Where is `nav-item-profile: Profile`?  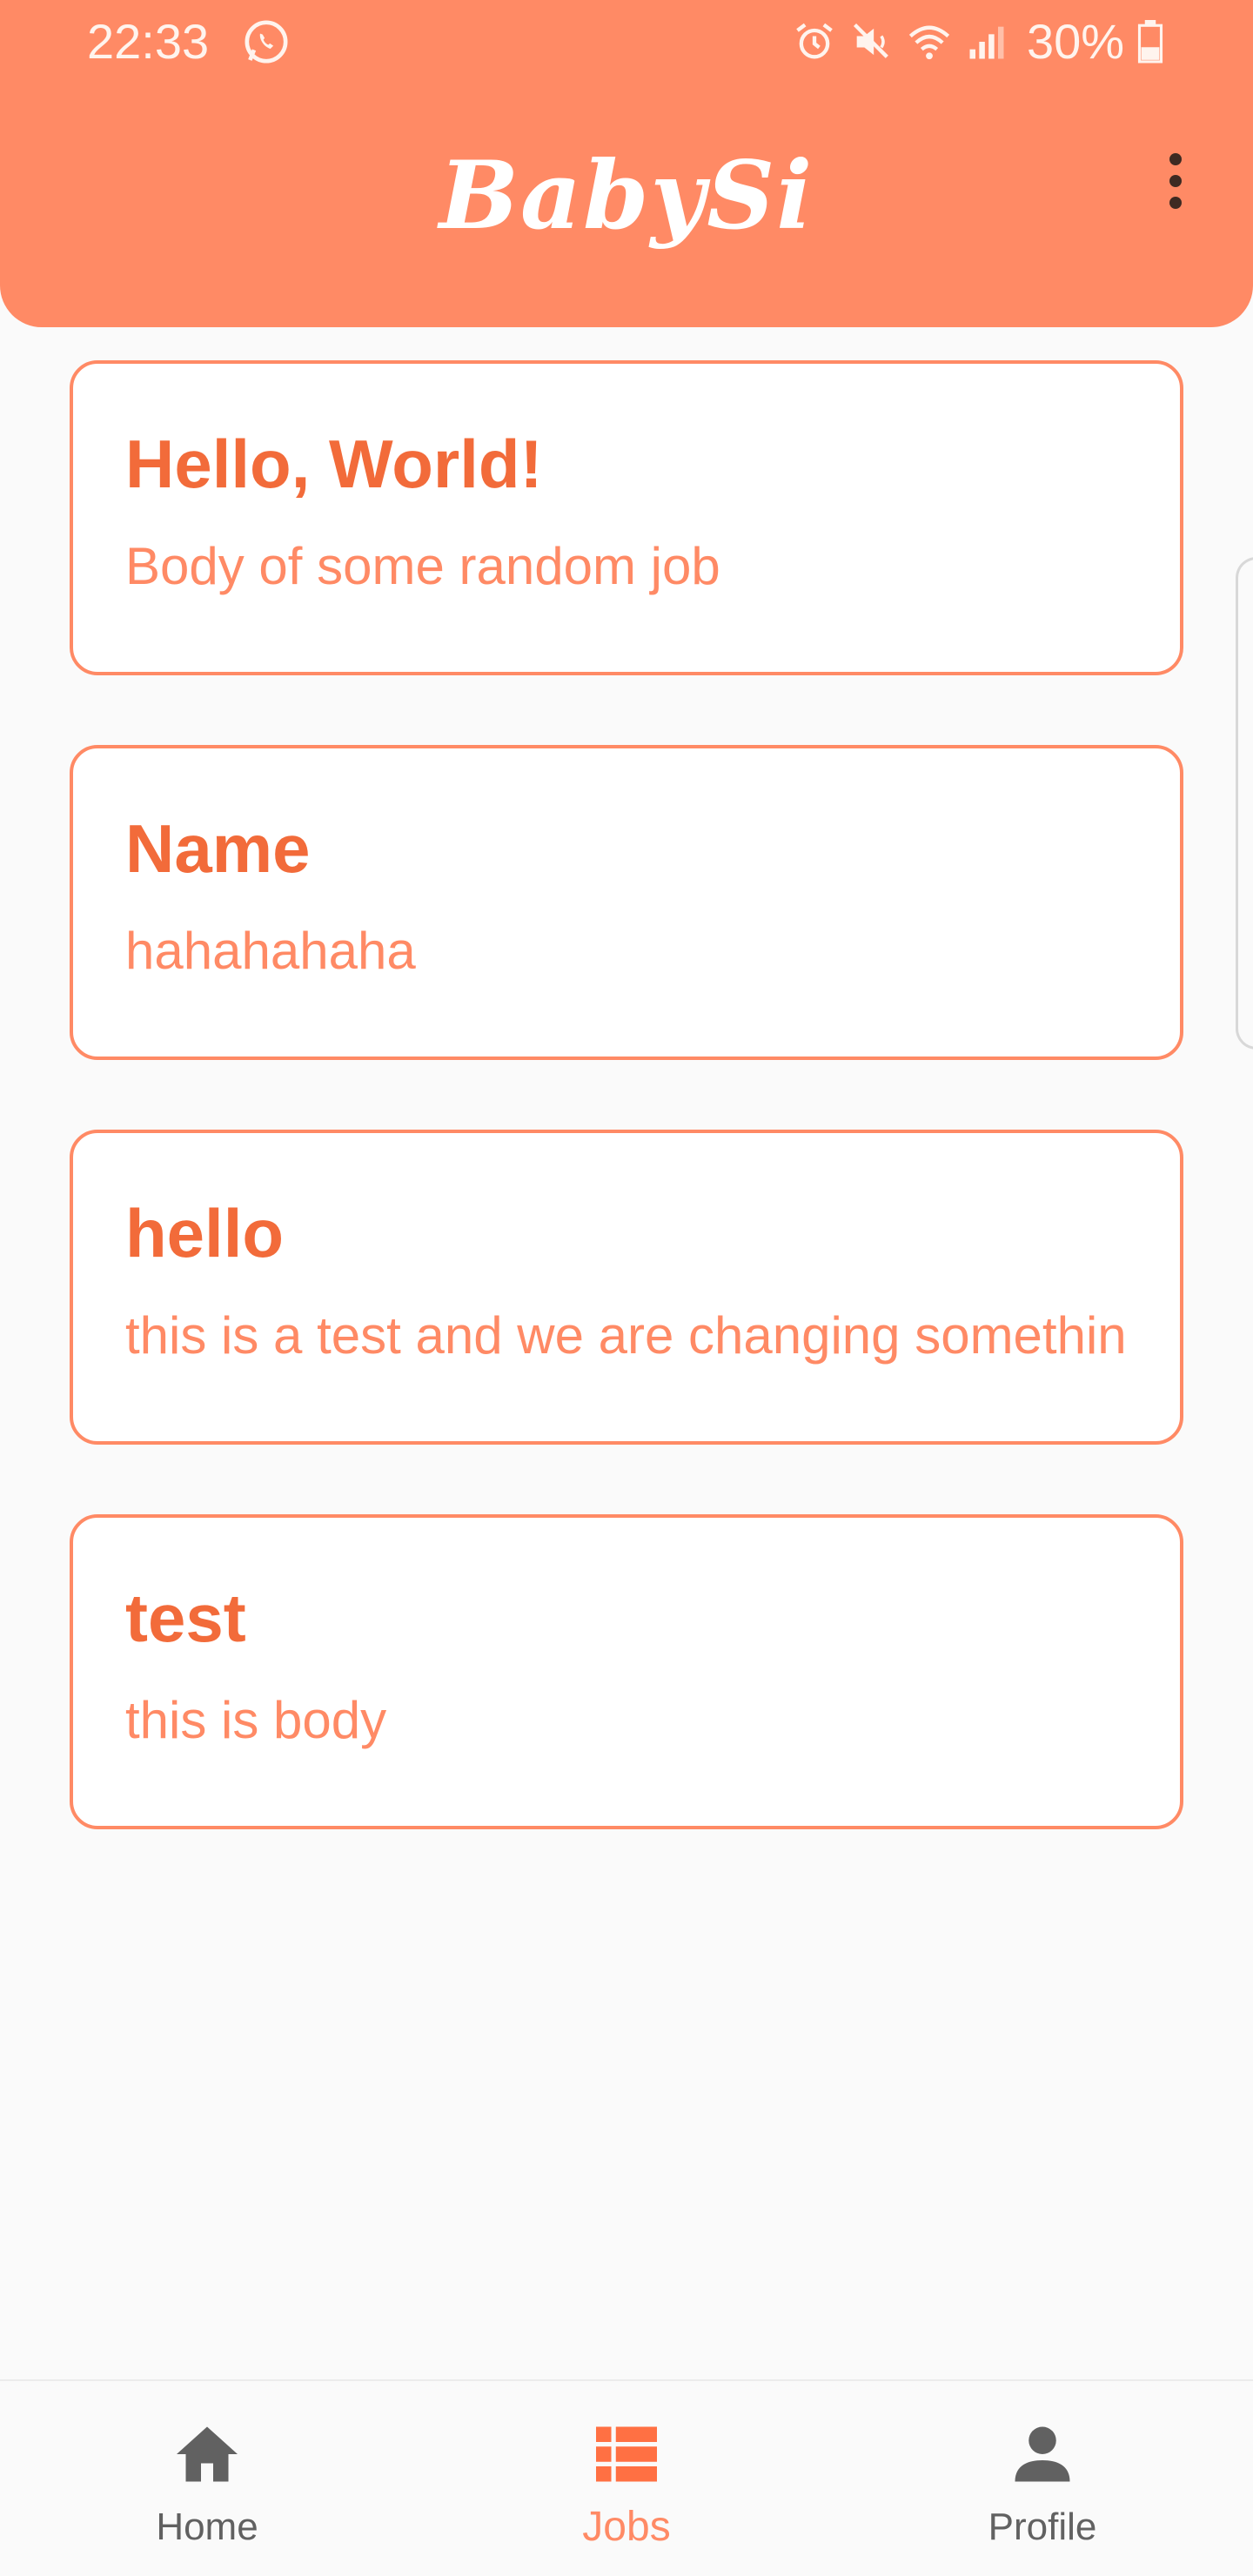 nav-item-profile: Profile is located at coordinates (1042, 2479).